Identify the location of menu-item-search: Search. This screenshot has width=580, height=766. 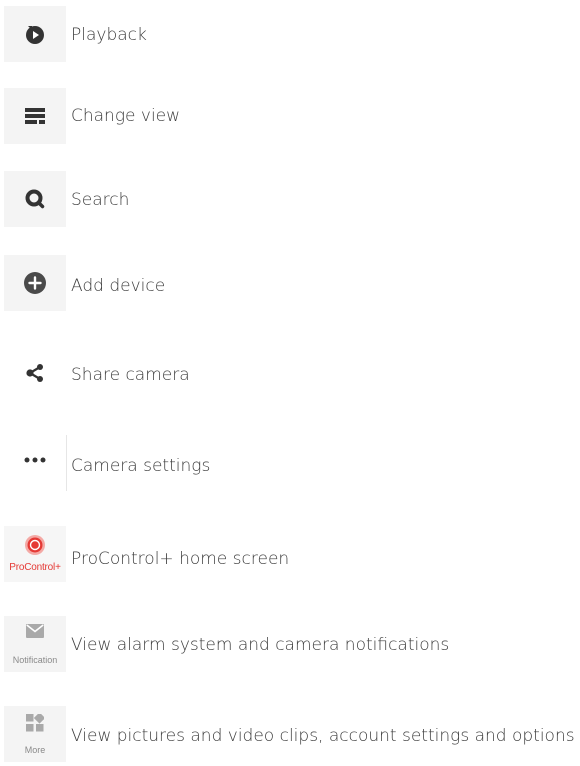
(290, 201).